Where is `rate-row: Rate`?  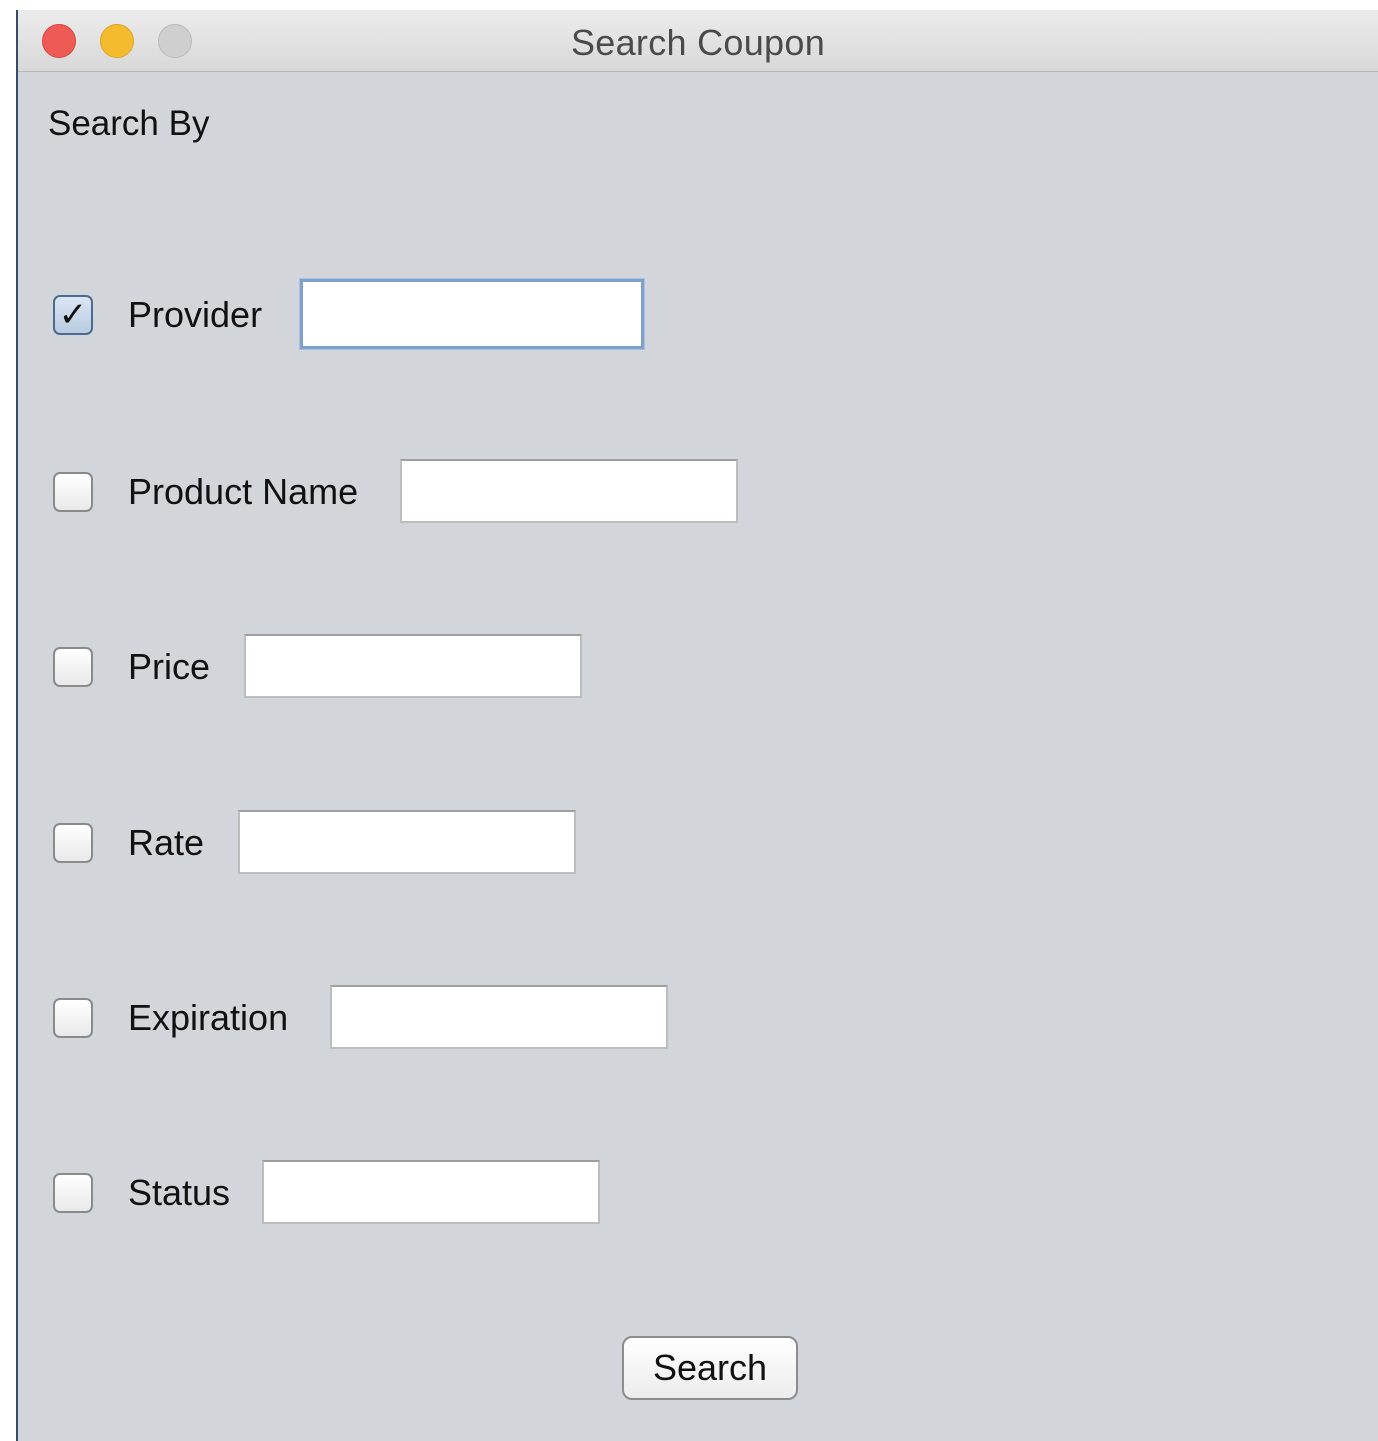
rate-row: Rate is located at coordinates (698, 845).